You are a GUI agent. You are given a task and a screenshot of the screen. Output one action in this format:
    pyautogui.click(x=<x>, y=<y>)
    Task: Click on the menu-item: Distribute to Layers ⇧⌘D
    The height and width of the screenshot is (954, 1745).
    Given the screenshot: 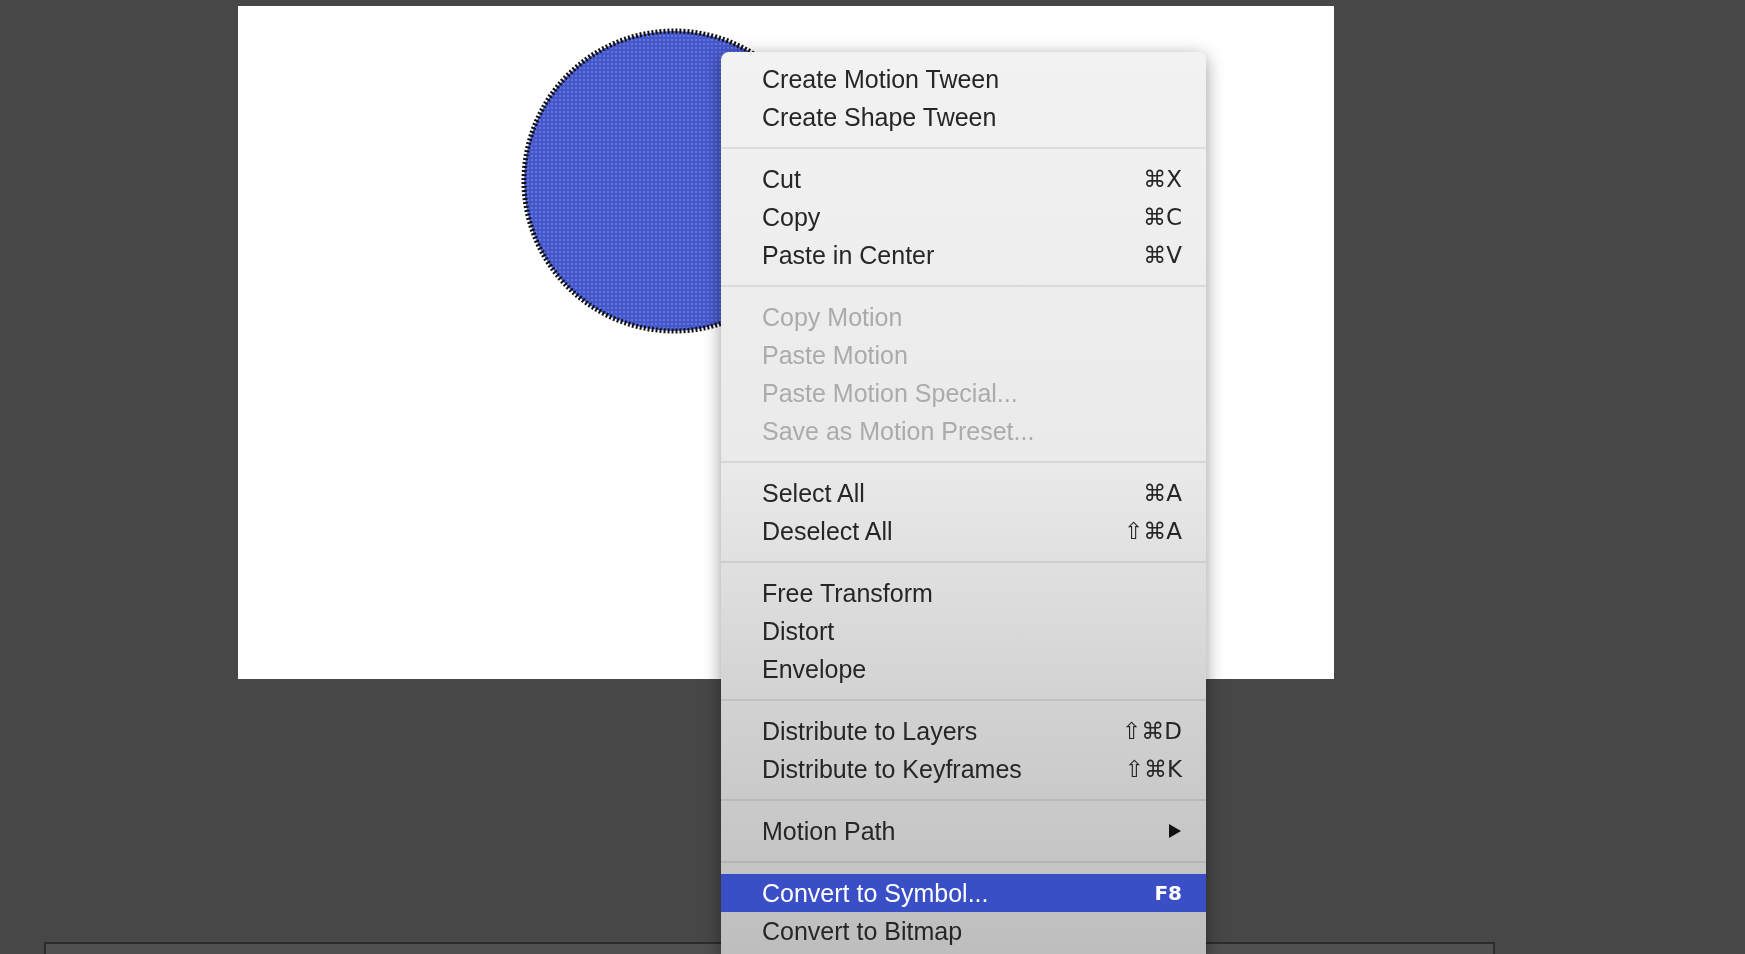 What is the action you would take?
    pyautogui.click(x=963, y=731)
    